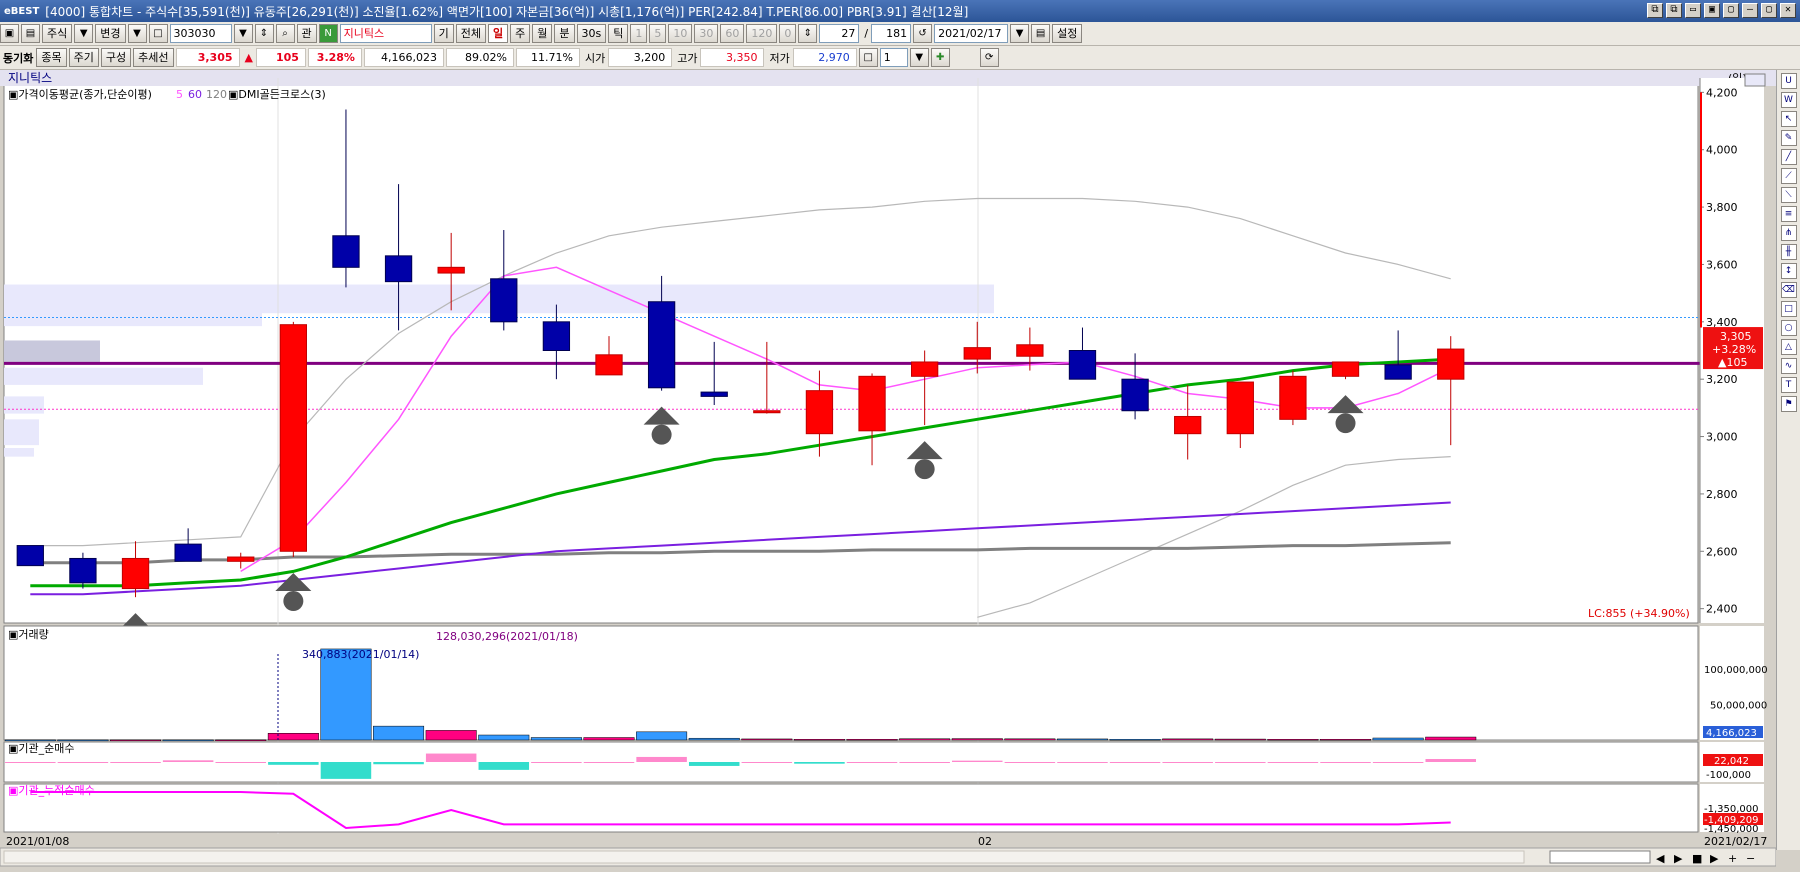 The width and height of the screenshot is (1800, 872). What do you see at coordinates (940, 57) in the screenshot?
I see `add-overlay-icon: ✚` at bounding box center [940, 57].